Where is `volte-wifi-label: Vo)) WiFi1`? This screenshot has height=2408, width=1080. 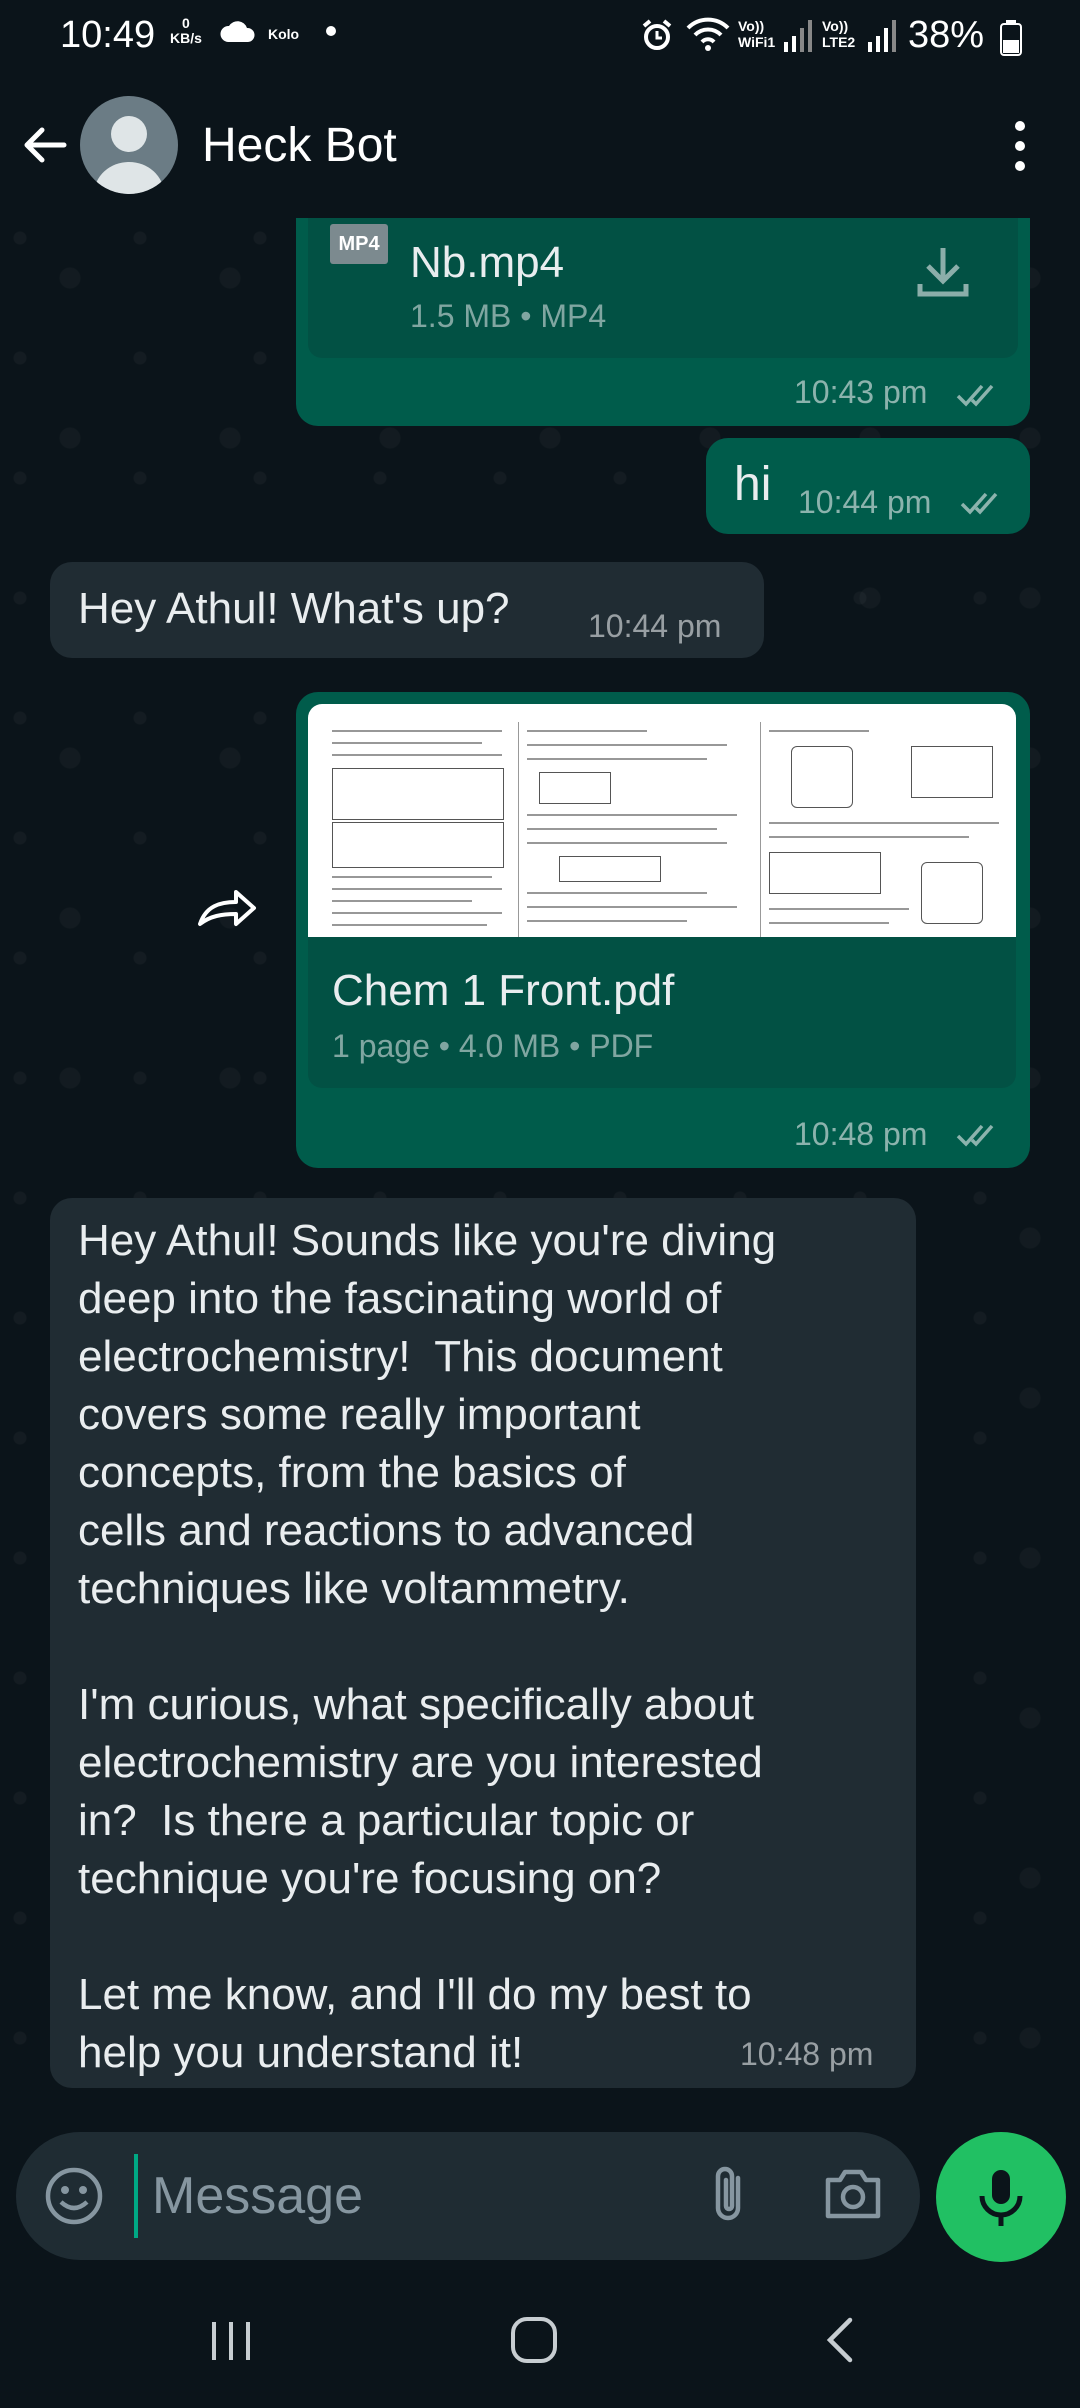
volte-wifi-label: Vo)) WiFi1 is located at coordinates (757, 34).